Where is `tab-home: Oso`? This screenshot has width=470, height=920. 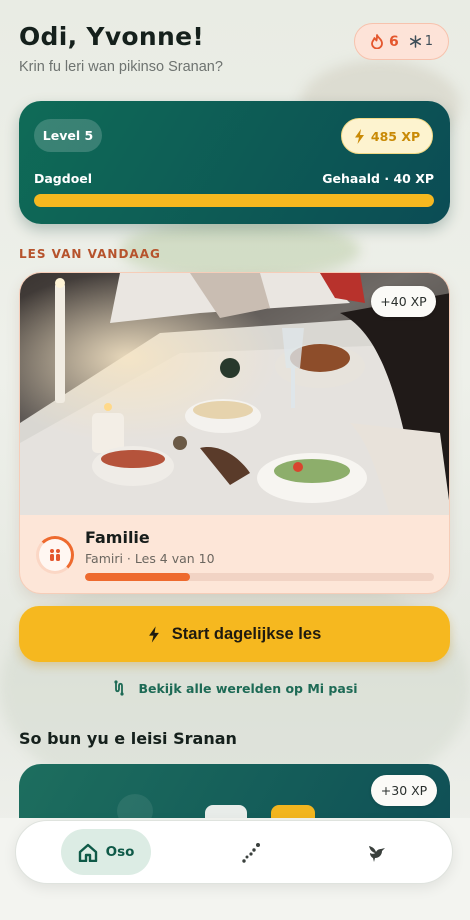 tab-home: Oso is located at coordinates (106, 852).